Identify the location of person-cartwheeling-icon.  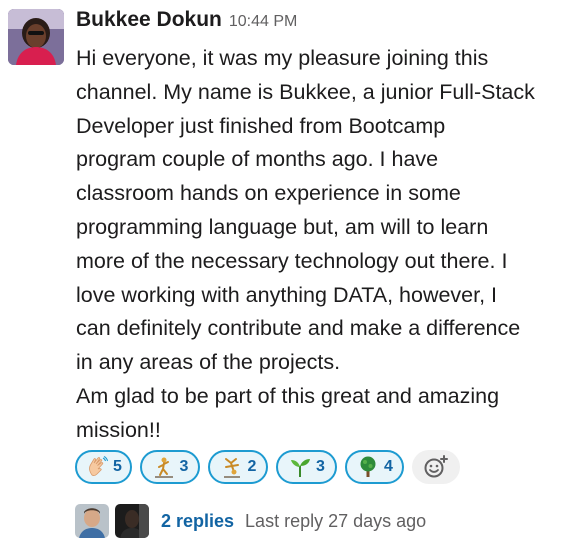
(231, 468).